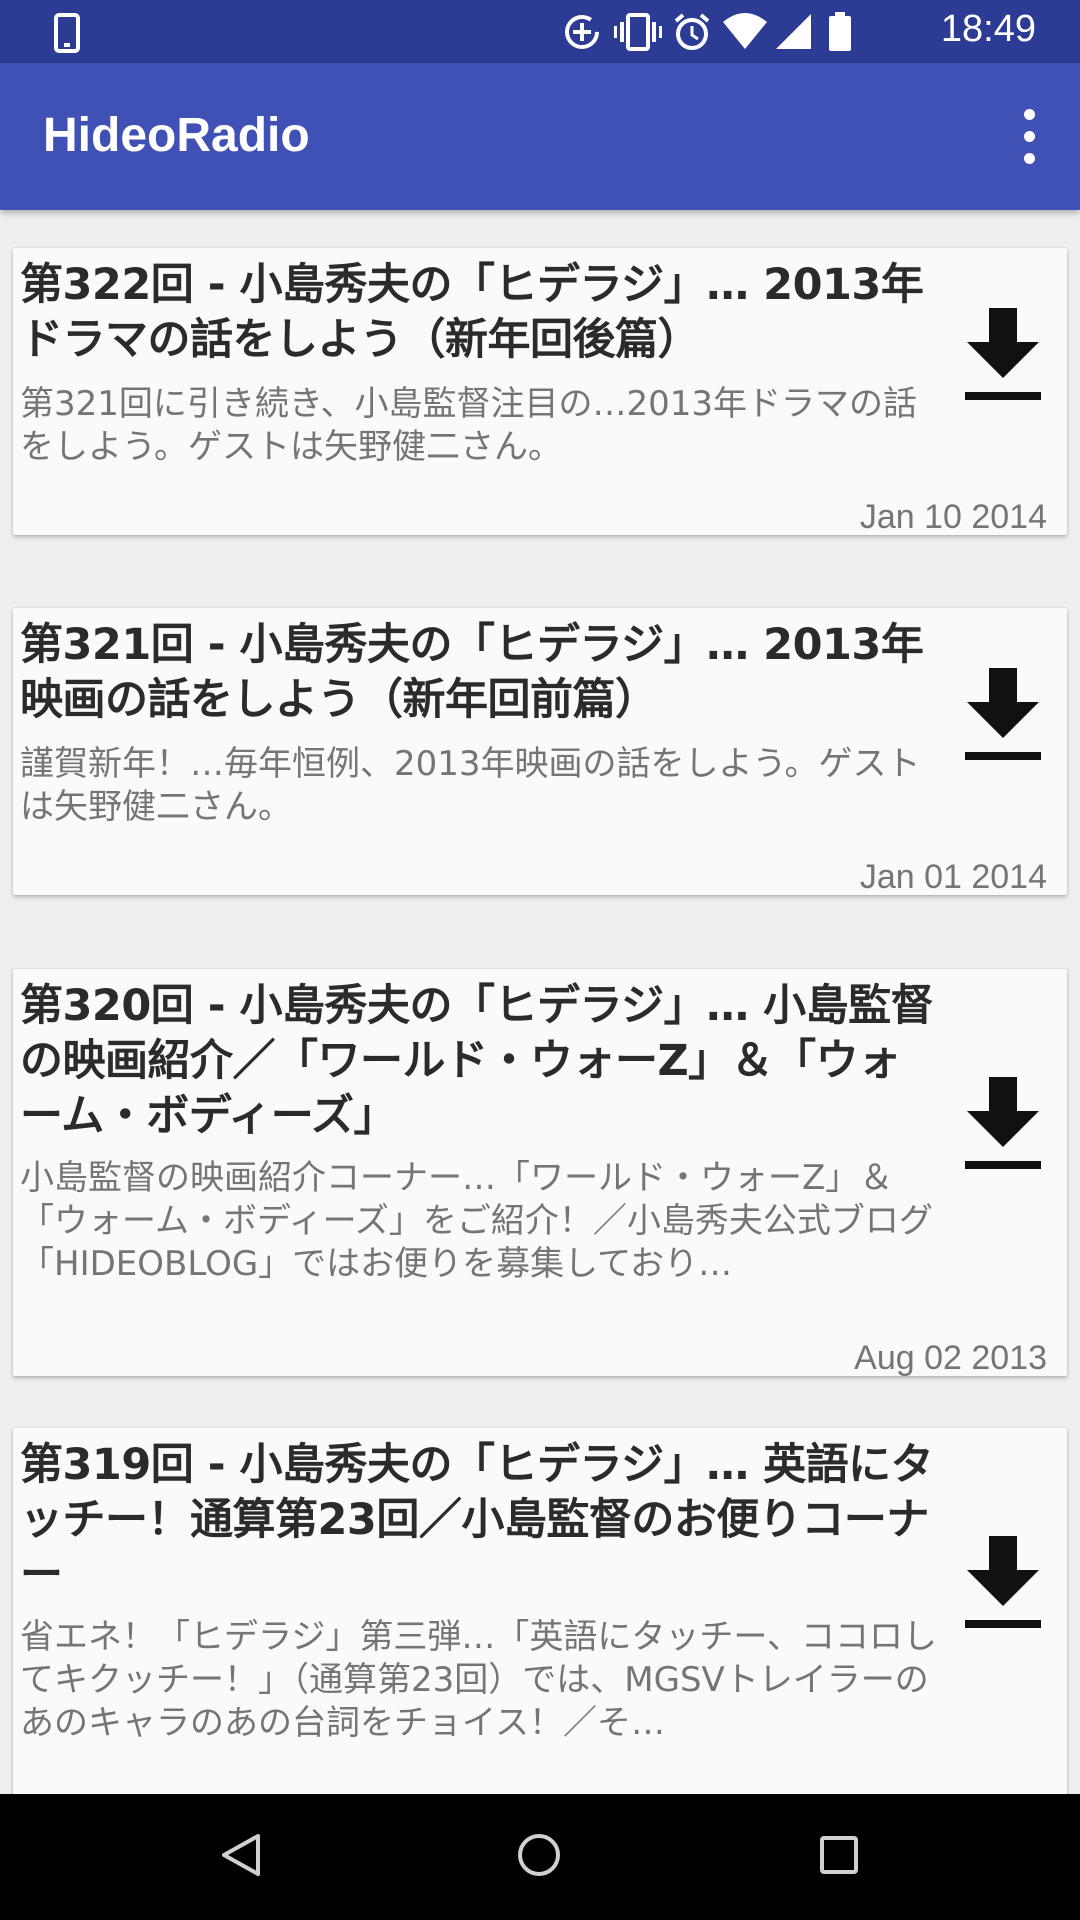  I want to click on episode-description: 謹賀新年！…毎年恒例、2013年映画の話をしよう。ゲストは矢野健二さん。, so click(470, 785).